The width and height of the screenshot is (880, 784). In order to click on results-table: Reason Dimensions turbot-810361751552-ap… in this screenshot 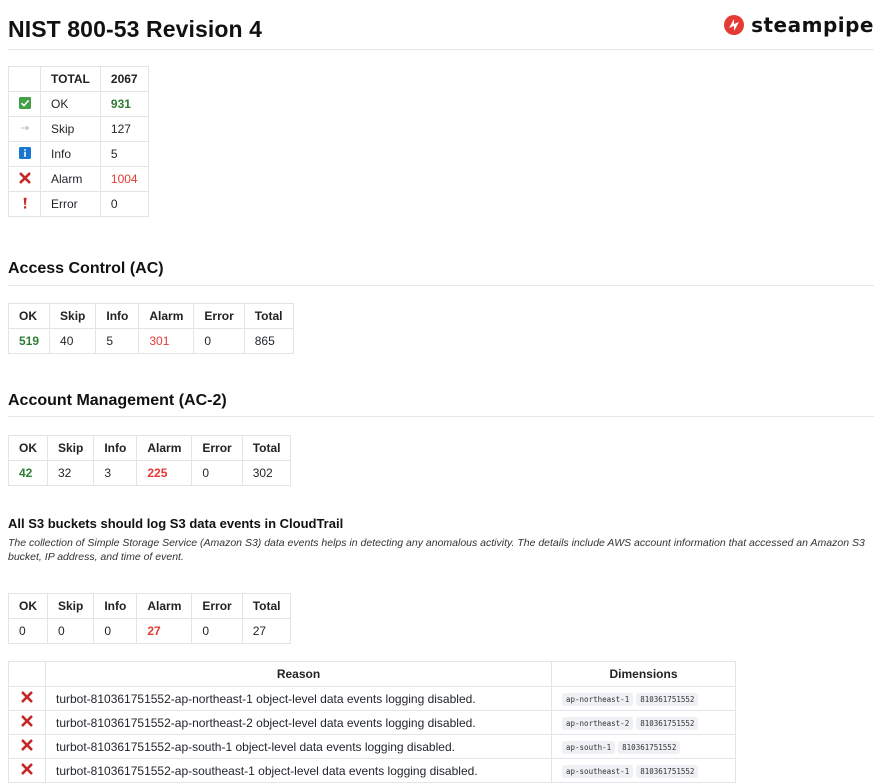, I will do `click(372, 722)`.